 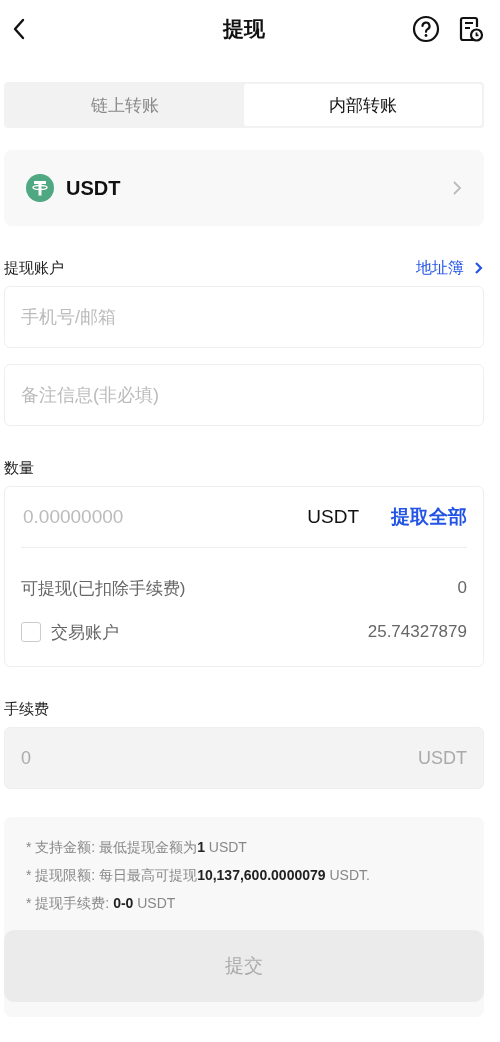 I want to click on note-text: * 提现手续费: 0-0 USDT, so click(x=101, y=903).